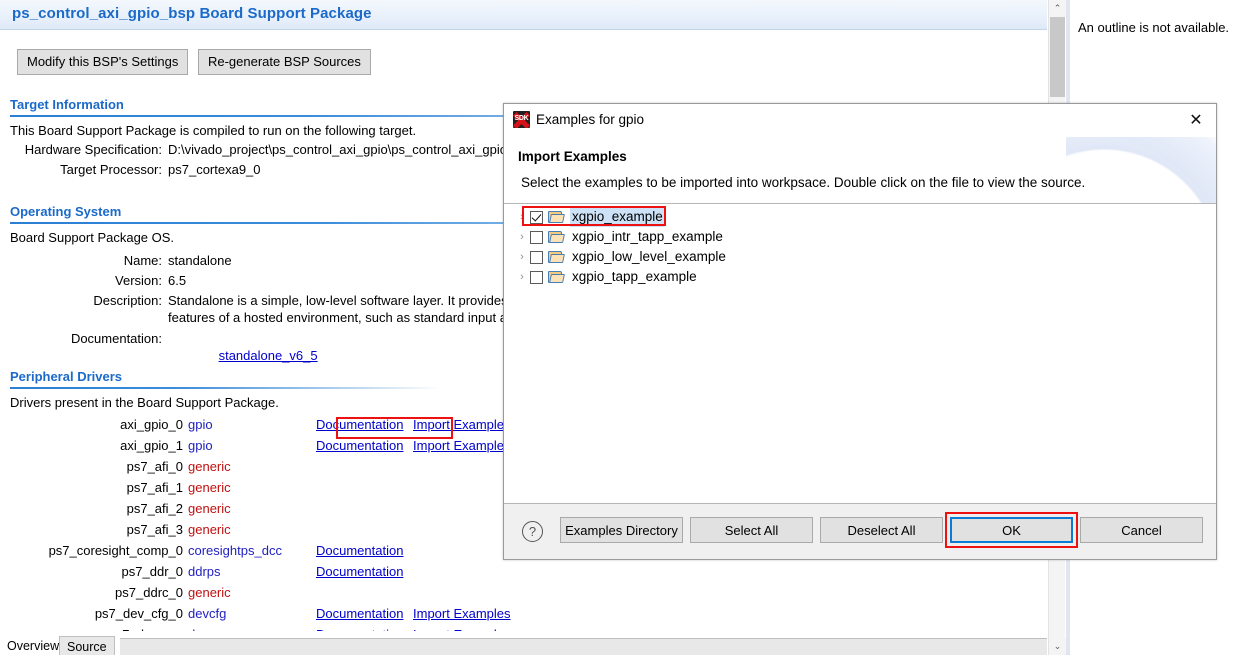 The image size is (1253, 655). What do you see at coordinates (154, 487) in the screenshot?
I see `driver-name: ps7_afi_1` at bounding box center [154, 487].